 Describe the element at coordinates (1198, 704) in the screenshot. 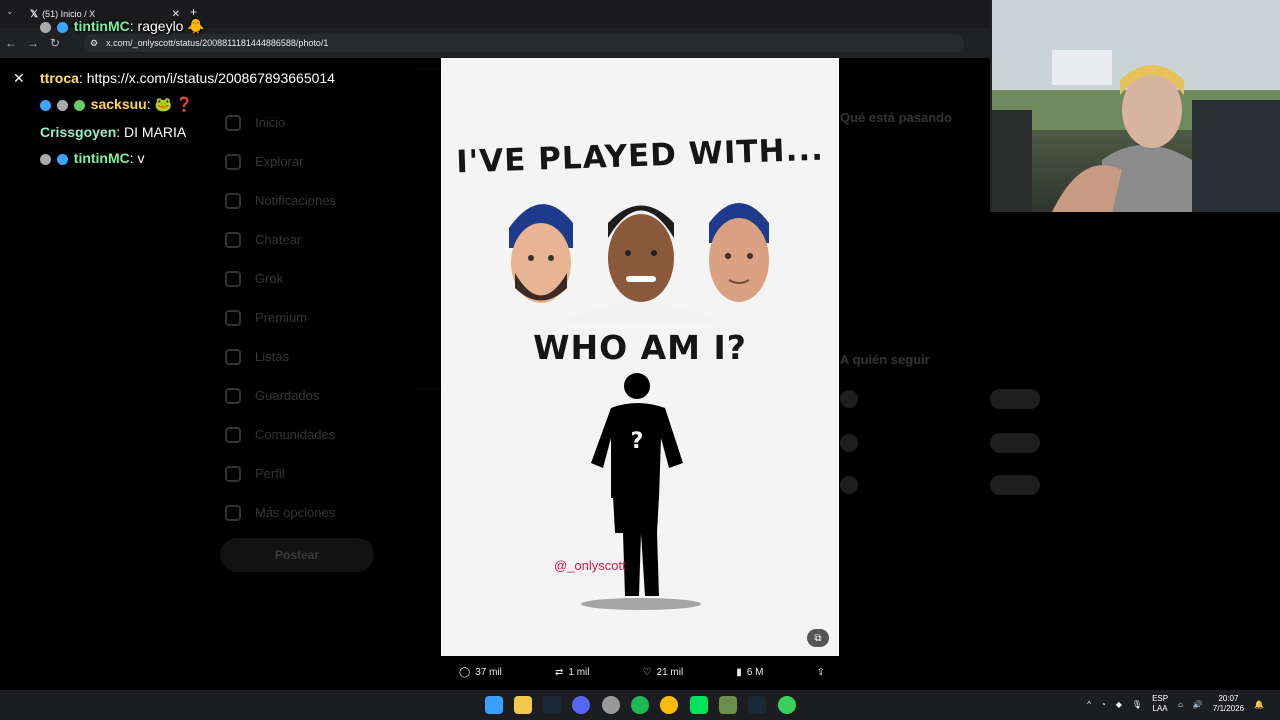

I see `volume-icon: 🔊` at that location.